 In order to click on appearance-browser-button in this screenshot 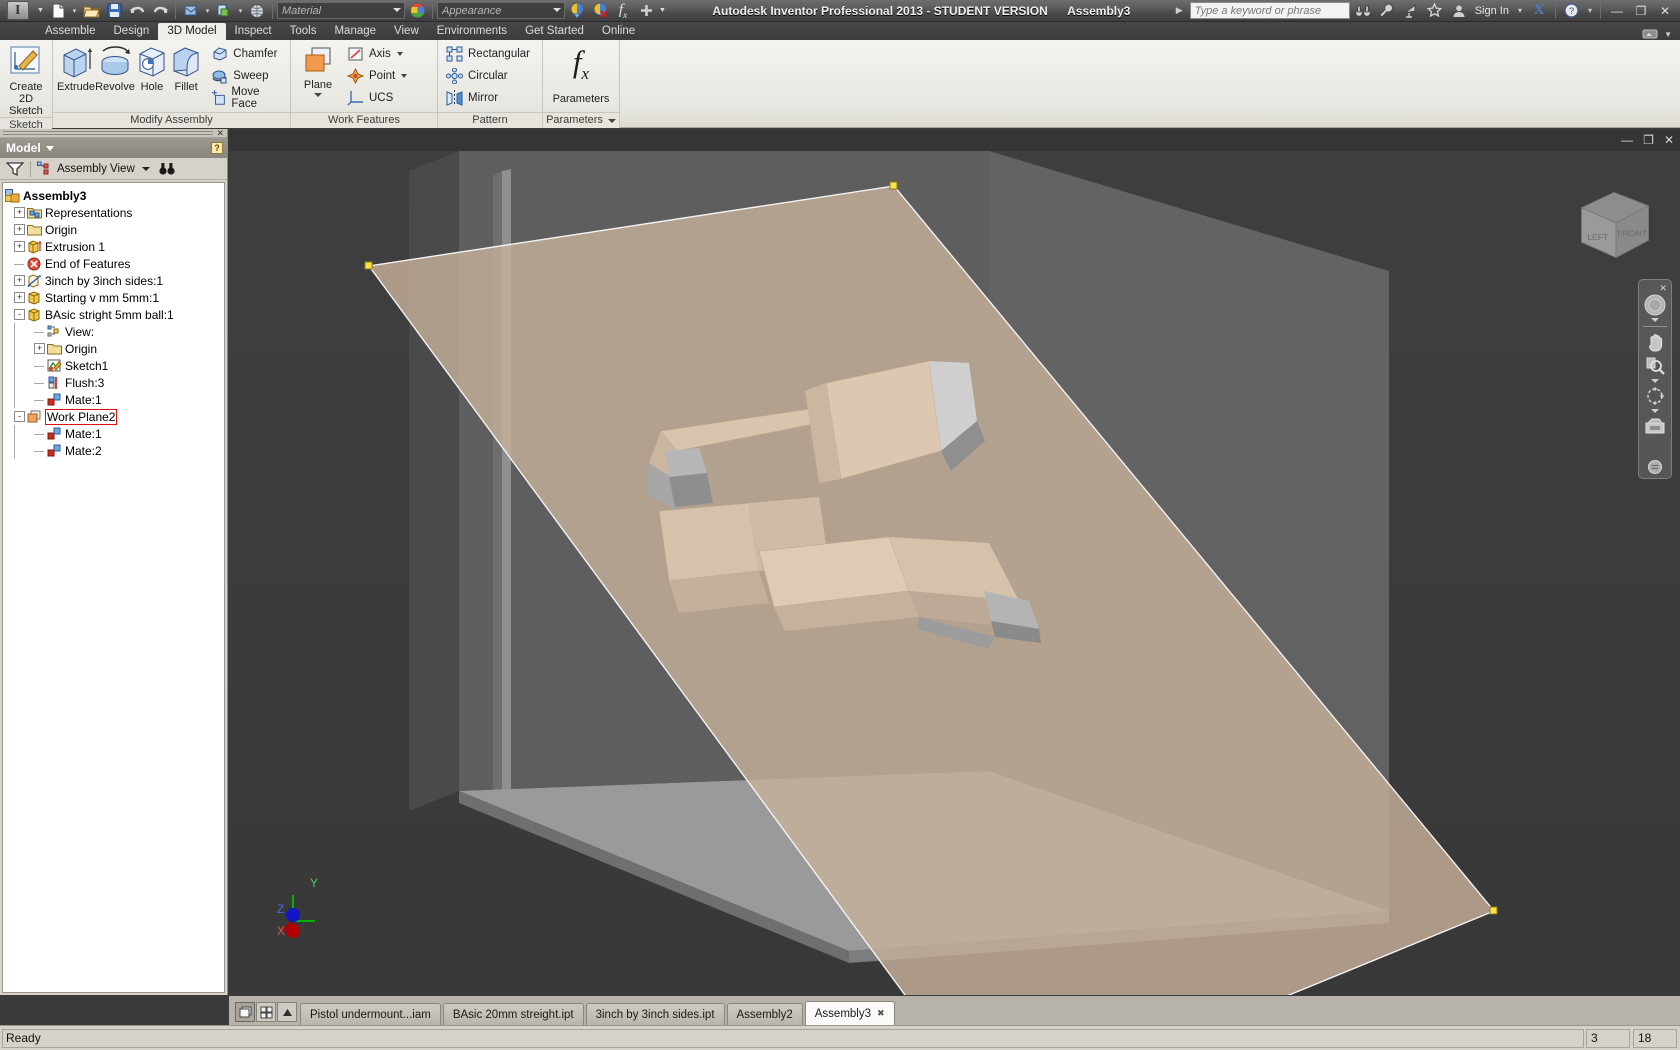, I will do `click(577, 11)`.